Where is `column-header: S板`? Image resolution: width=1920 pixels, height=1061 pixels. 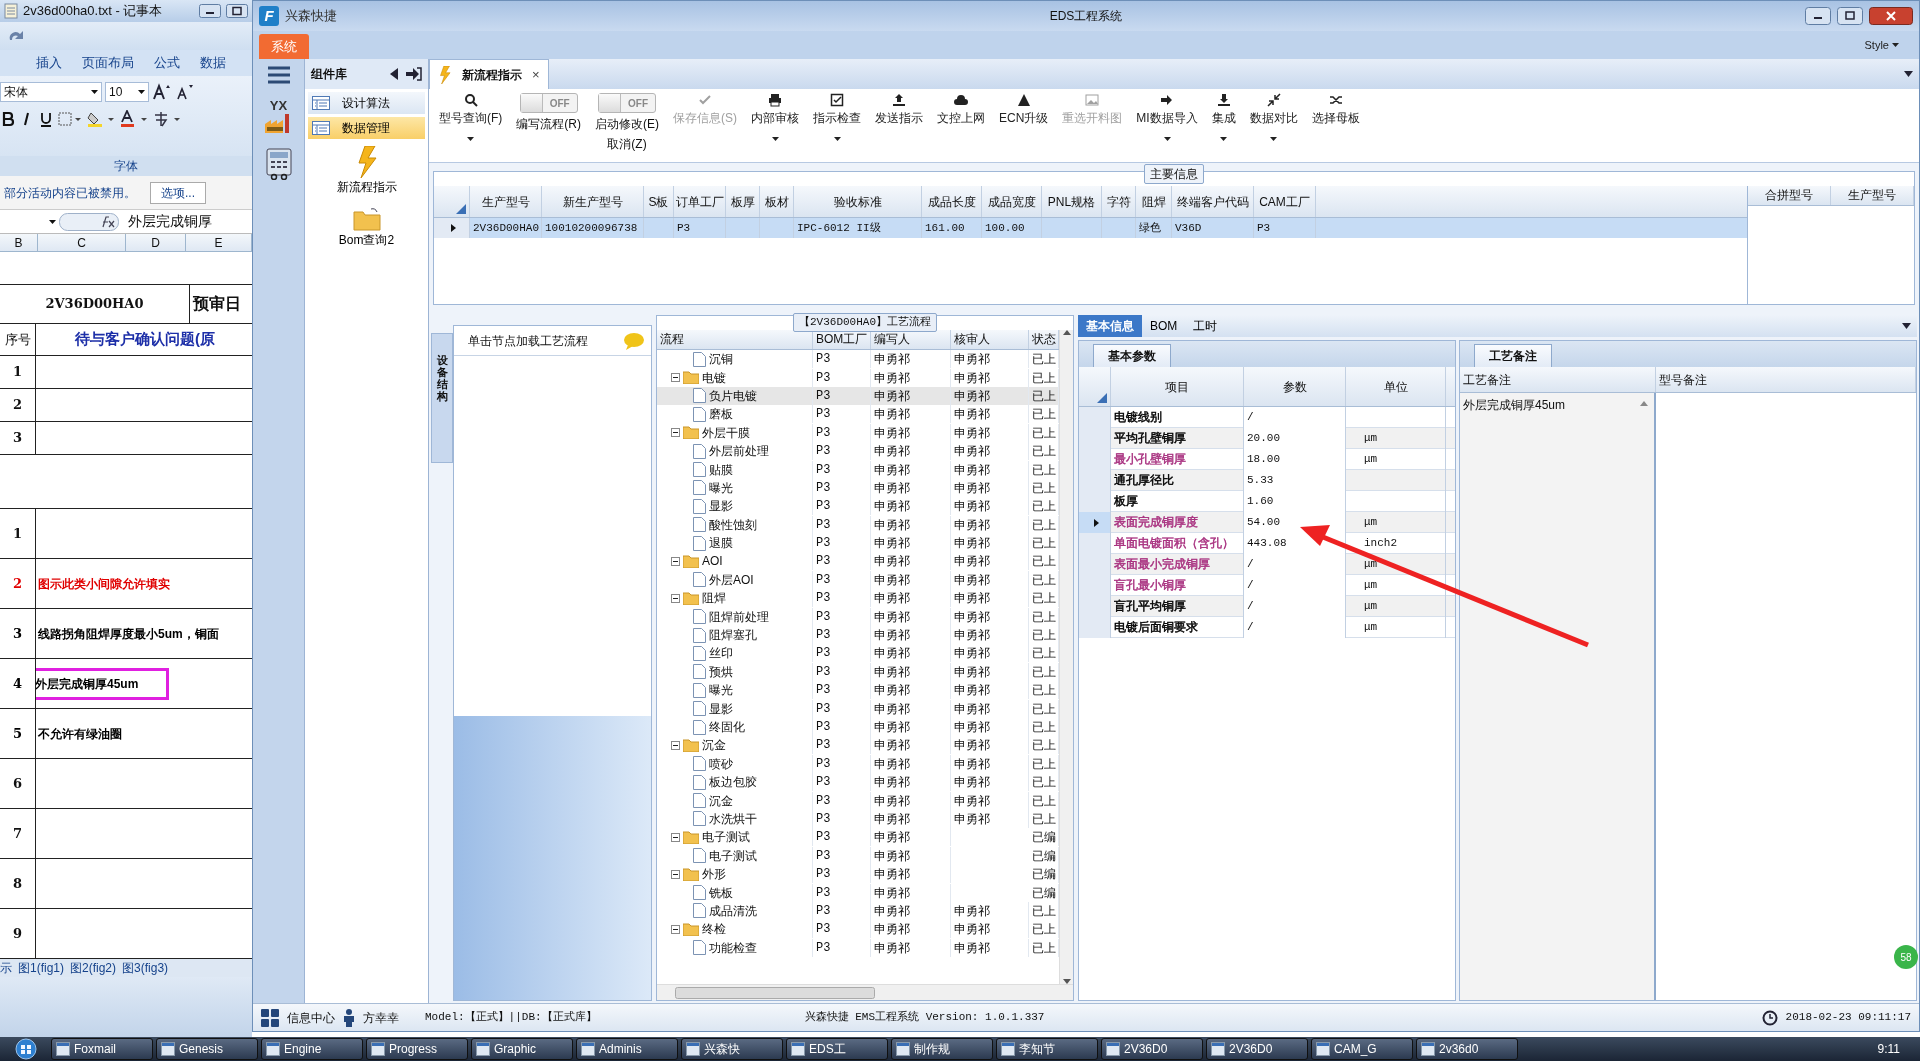 column-header: S板 is located at coordinates (659, 201).